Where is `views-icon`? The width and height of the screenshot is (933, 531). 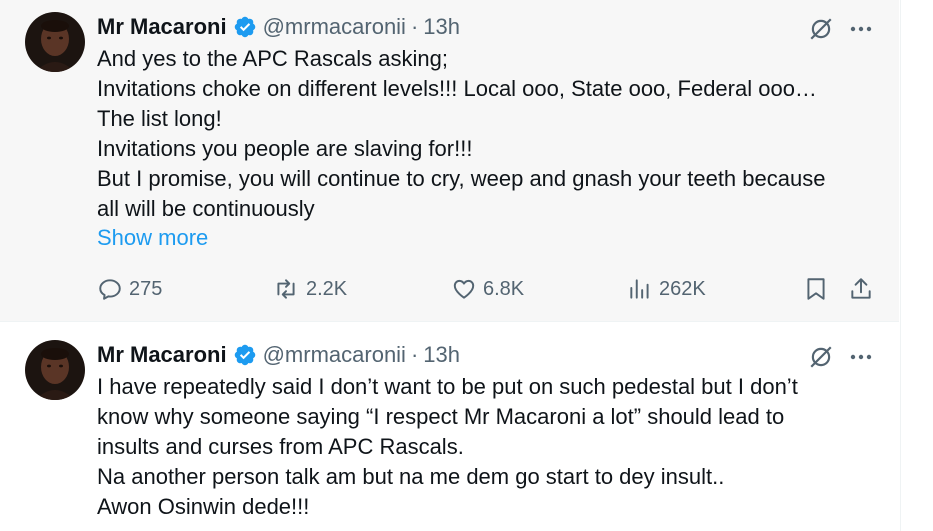 views-icon is located at coordinates (639, 289).